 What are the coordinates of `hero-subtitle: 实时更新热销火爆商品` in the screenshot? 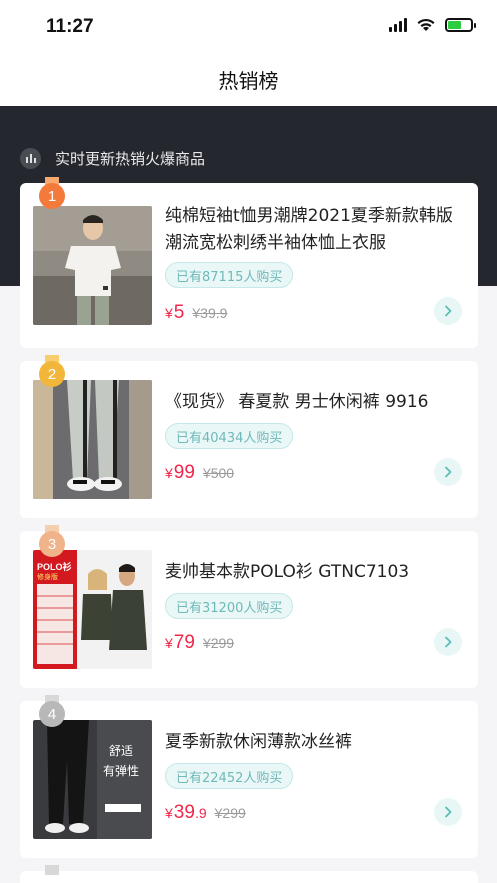 It's located at (130, 159).